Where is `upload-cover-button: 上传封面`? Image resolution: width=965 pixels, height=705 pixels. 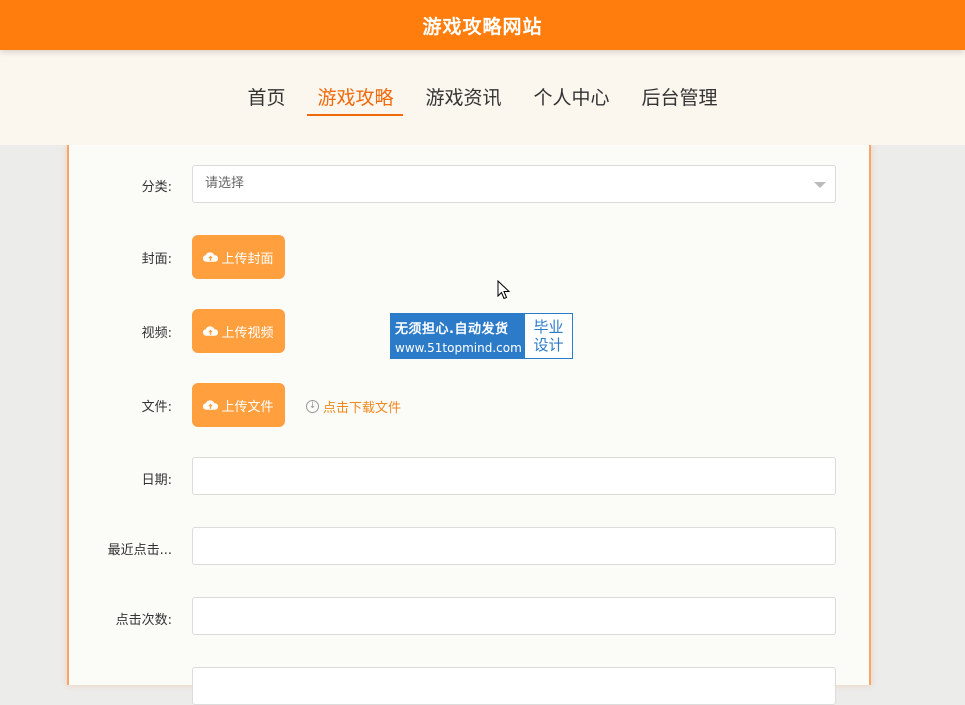 upload-cover-button: 上传封面 is located at coordinates (238, 257).